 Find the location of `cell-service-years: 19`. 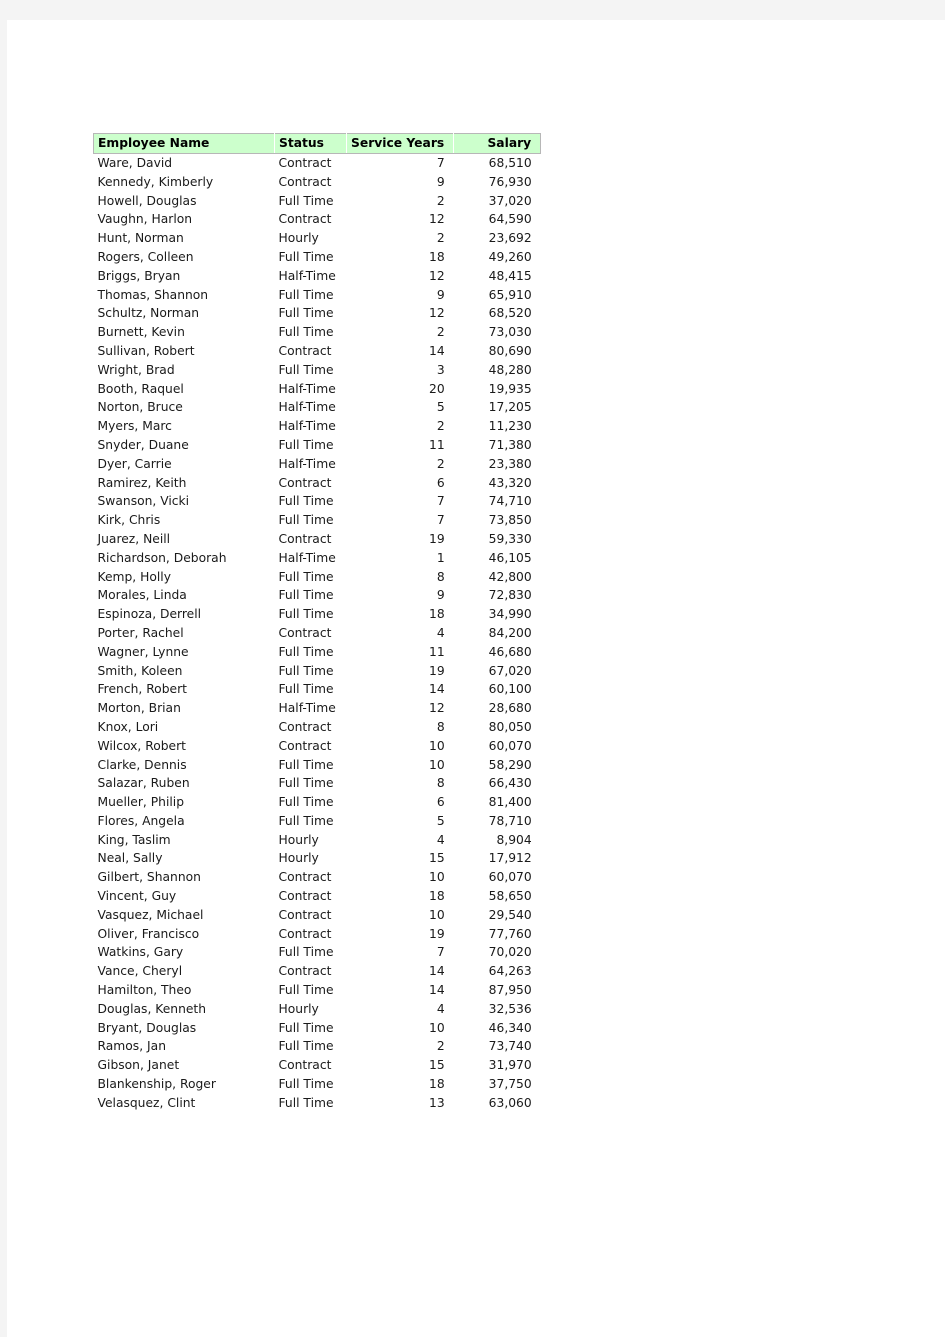

cell-service-years: 19 is located at coordinates (400, 671).